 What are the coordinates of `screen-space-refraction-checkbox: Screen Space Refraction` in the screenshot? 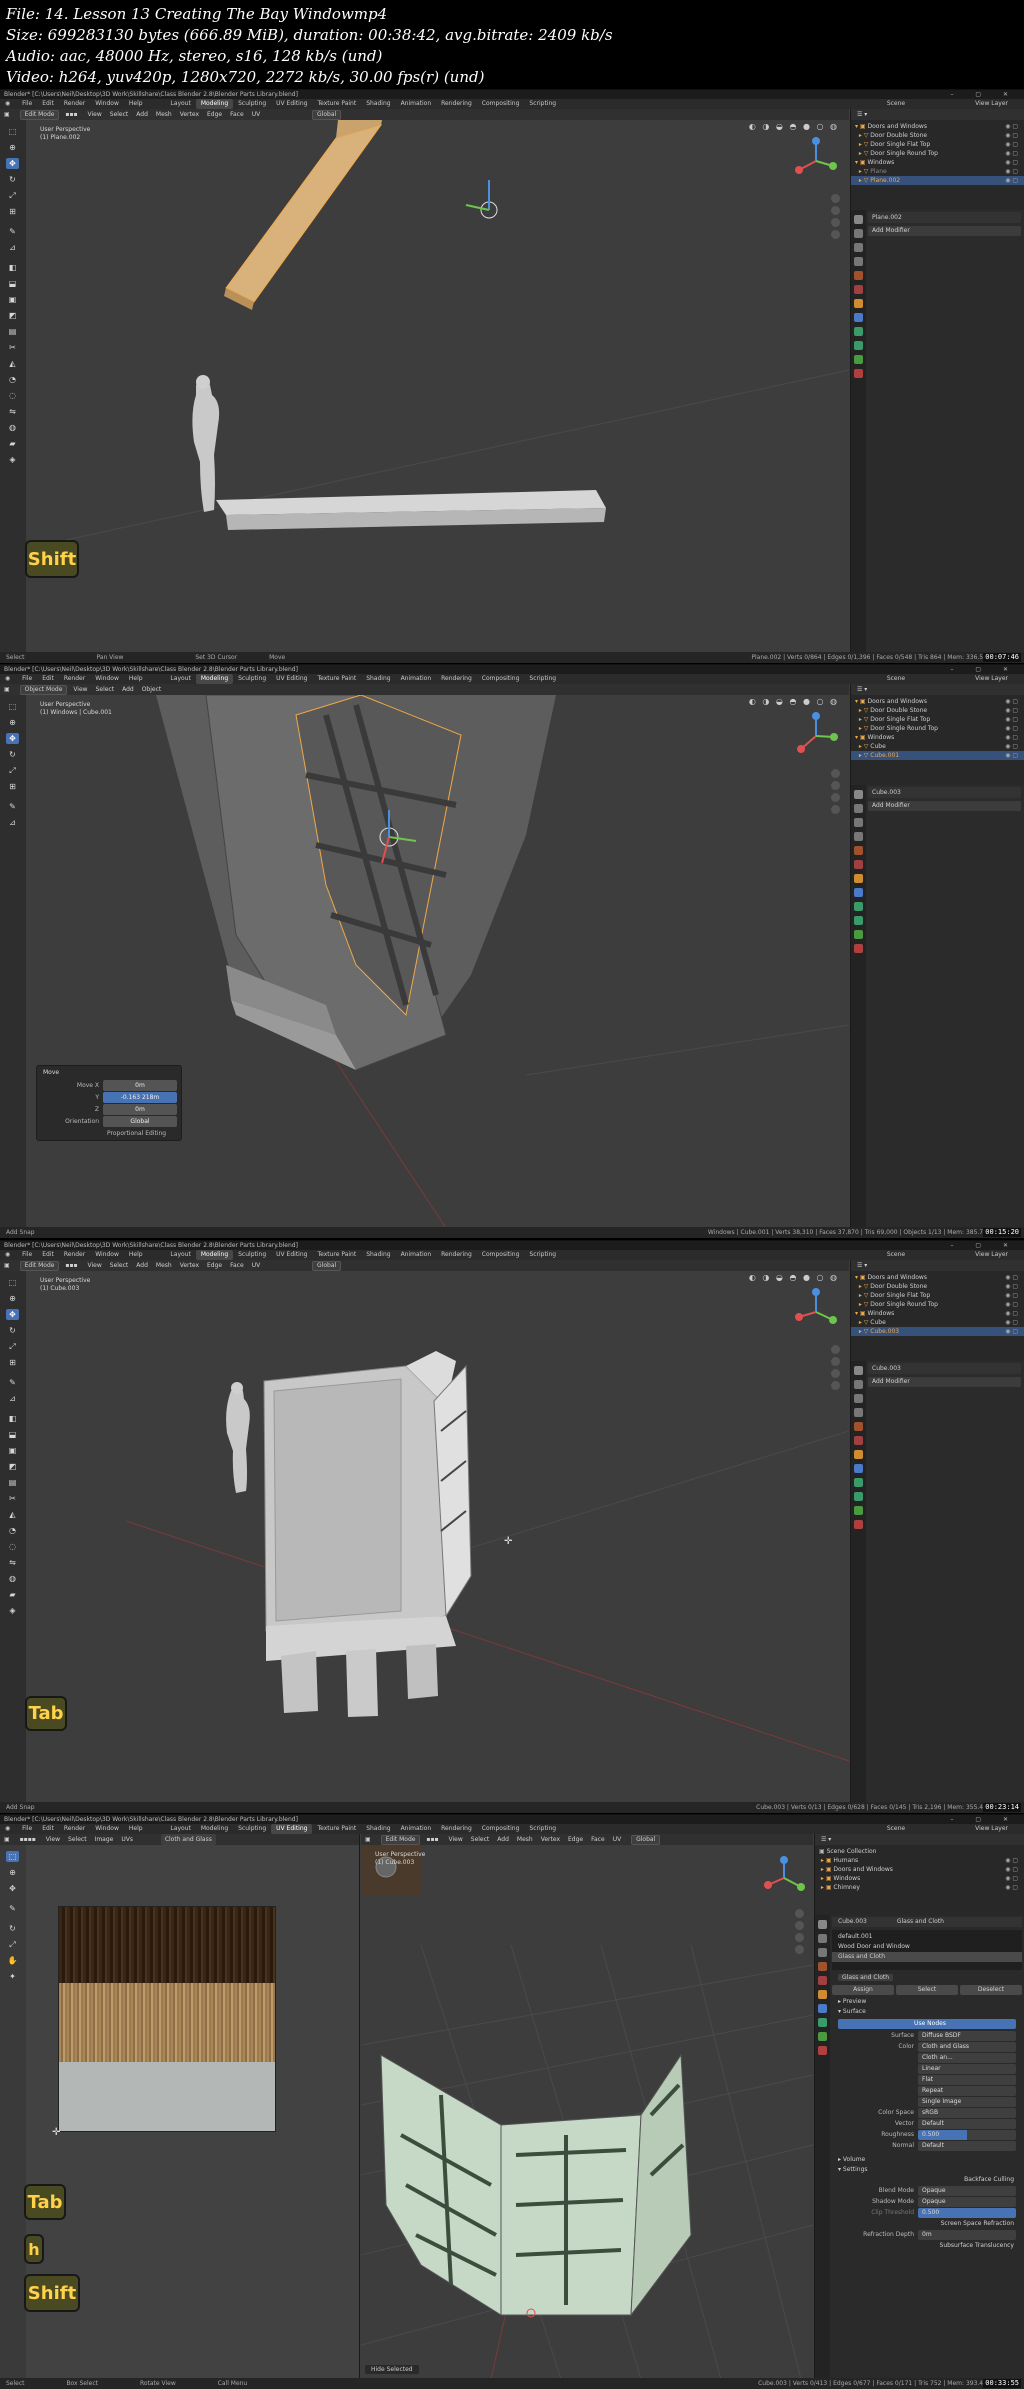 It's located at (927, 2224).